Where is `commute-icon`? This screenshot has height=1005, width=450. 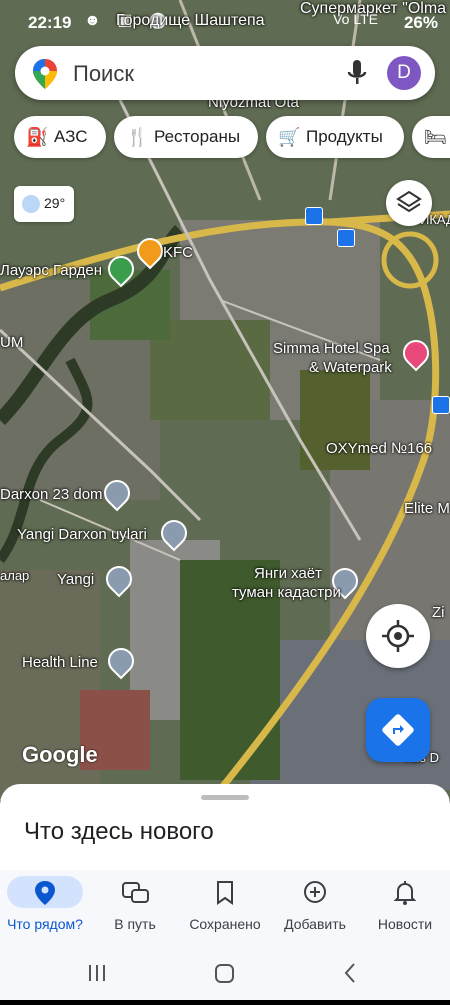
commute-icon is located at coordinates (135, 892).